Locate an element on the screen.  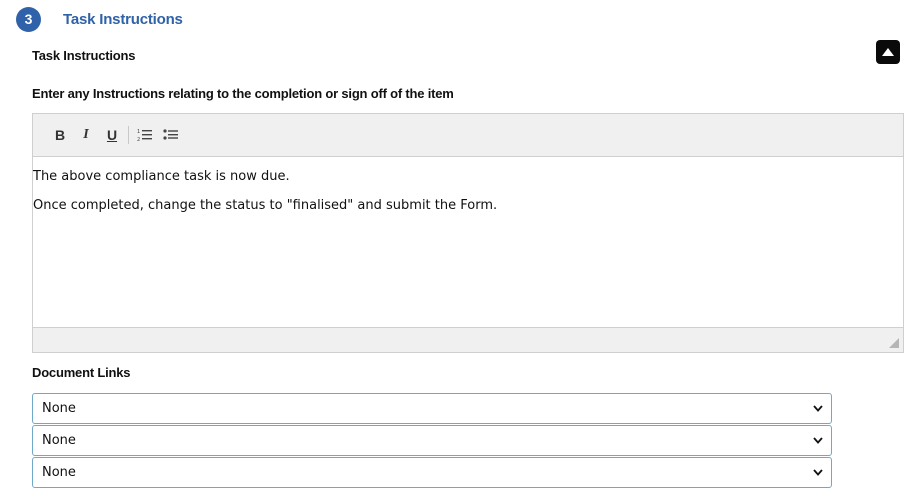
editor-paragraph: The above compliance task is now due. is located at coordinates (161, 176).